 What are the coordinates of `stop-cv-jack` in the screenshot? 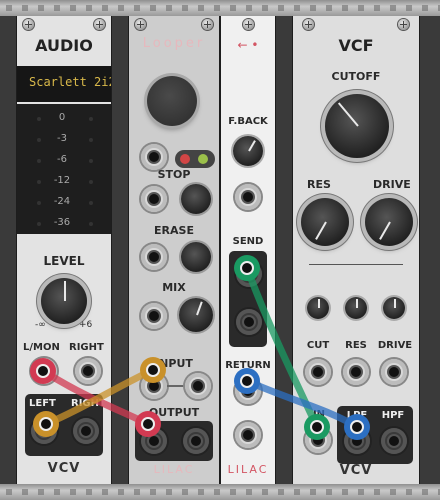 It's located at (154, 199).